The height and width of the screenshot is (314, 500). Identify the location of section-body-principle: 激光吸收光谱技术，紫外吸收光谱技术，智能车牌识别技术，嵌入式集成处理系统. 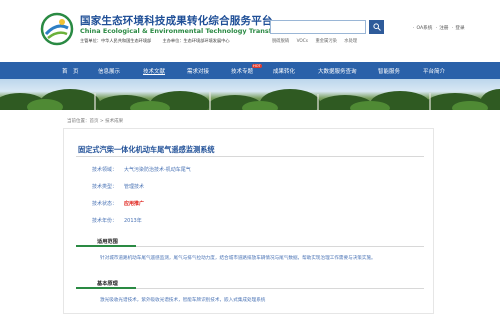
(183, 300).